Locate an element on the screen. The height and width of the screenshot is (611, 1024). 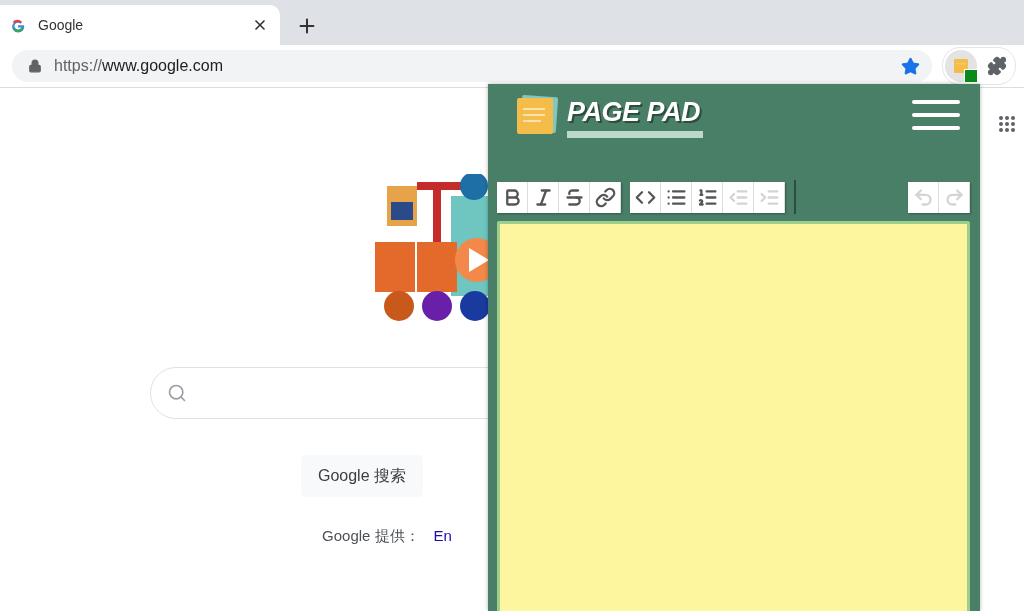
address-bar: https://www.google.com is located at coordinates (472, 66).